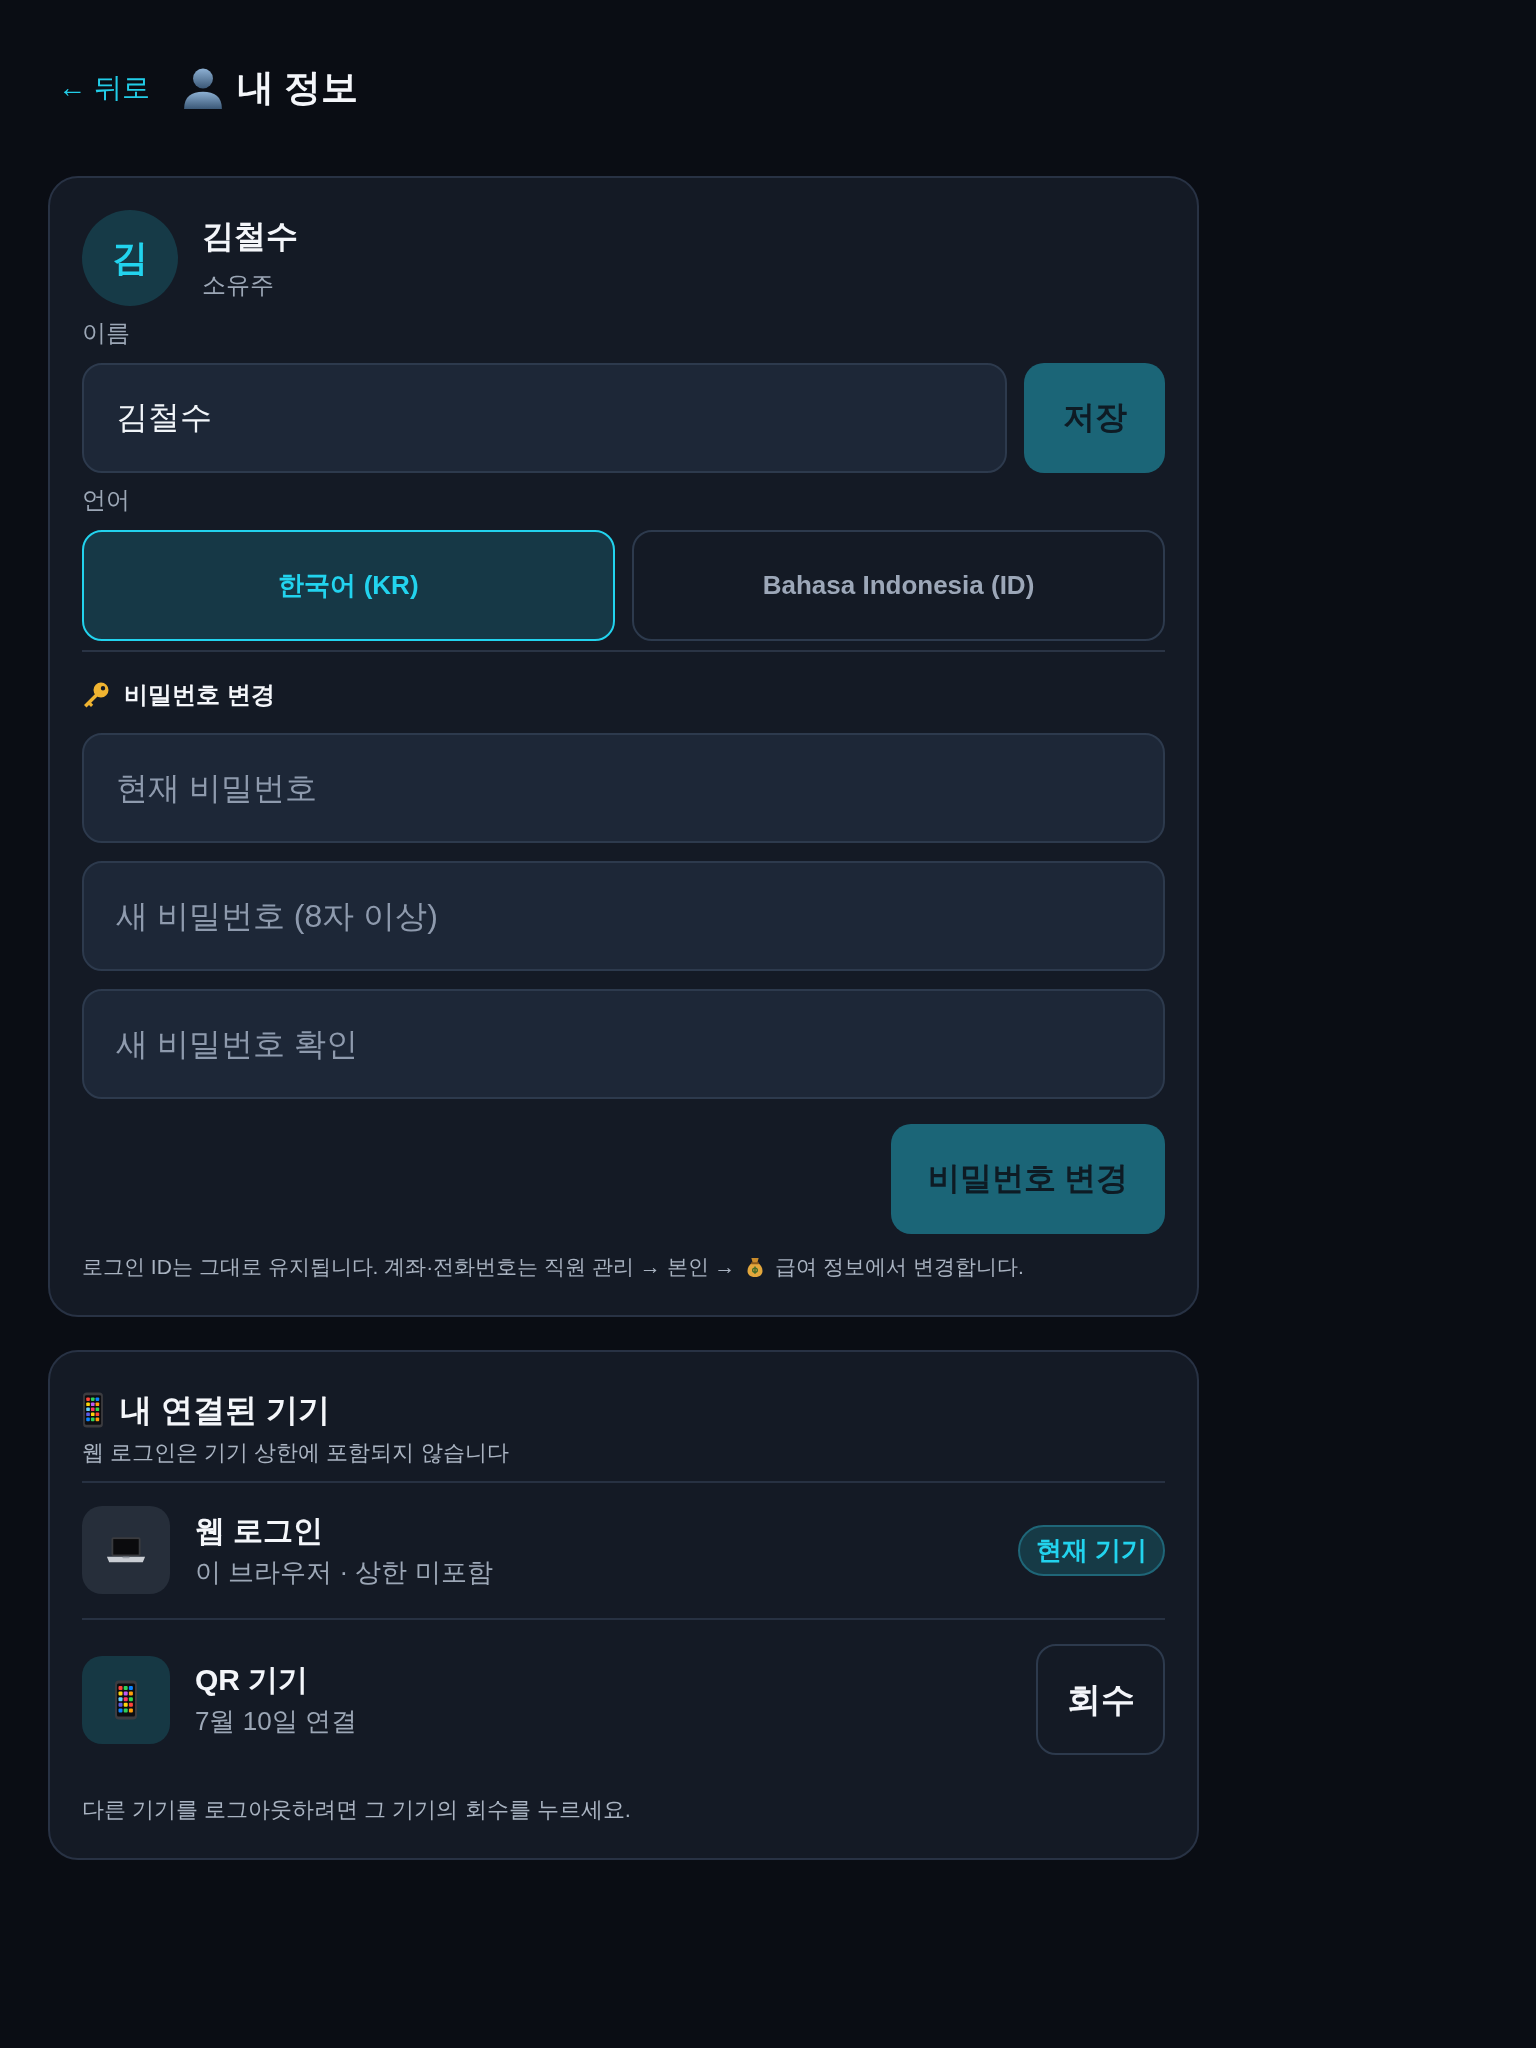 The height and width of the screenshot is (2048, 1536). Describe the element at coordinates (357, 1810) in the screenshot. I see `footer-note: 다른 기기를 로그아웃하려면 그 기기의 회수를 누르세요.` at that location.